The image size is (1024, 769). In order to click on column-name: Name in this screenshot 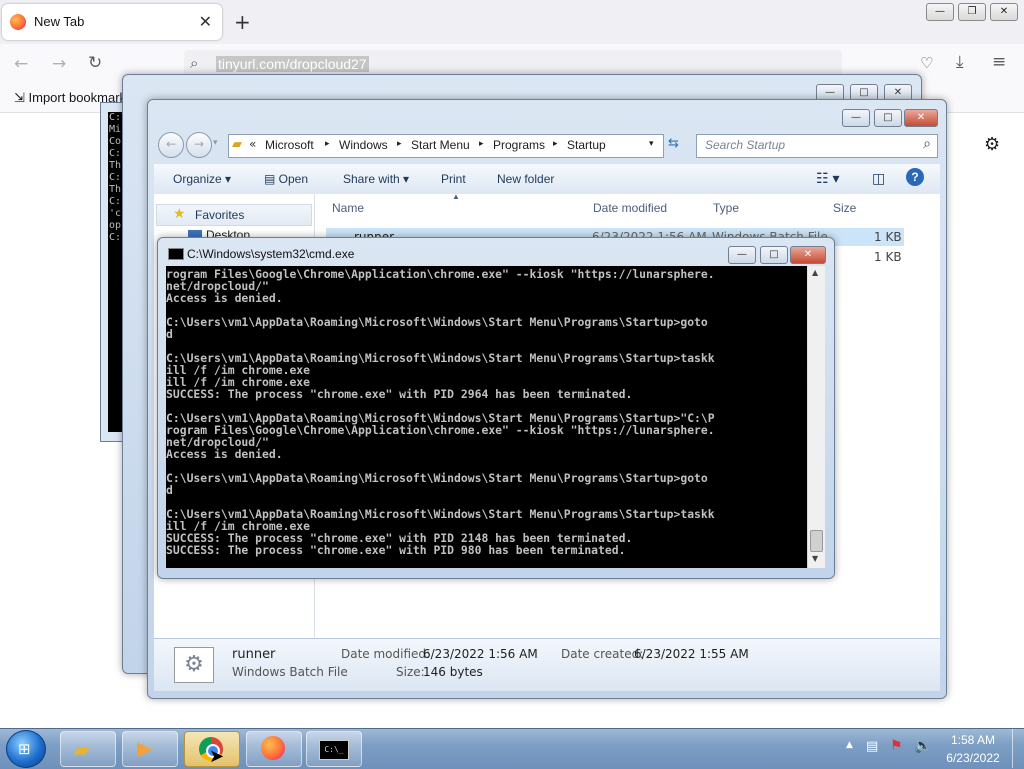, I will do `click(348, 208)`.